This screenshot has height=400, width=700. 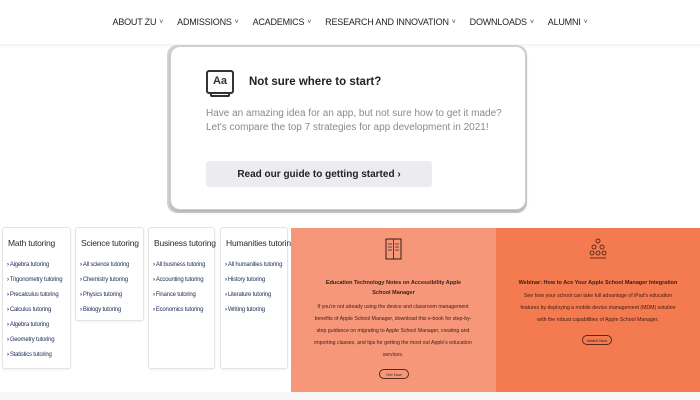 What do you see at coordinates (249, 295) in the screenshot?
I see `link-label: Literature tutoring` at bounding box center [249, 295].